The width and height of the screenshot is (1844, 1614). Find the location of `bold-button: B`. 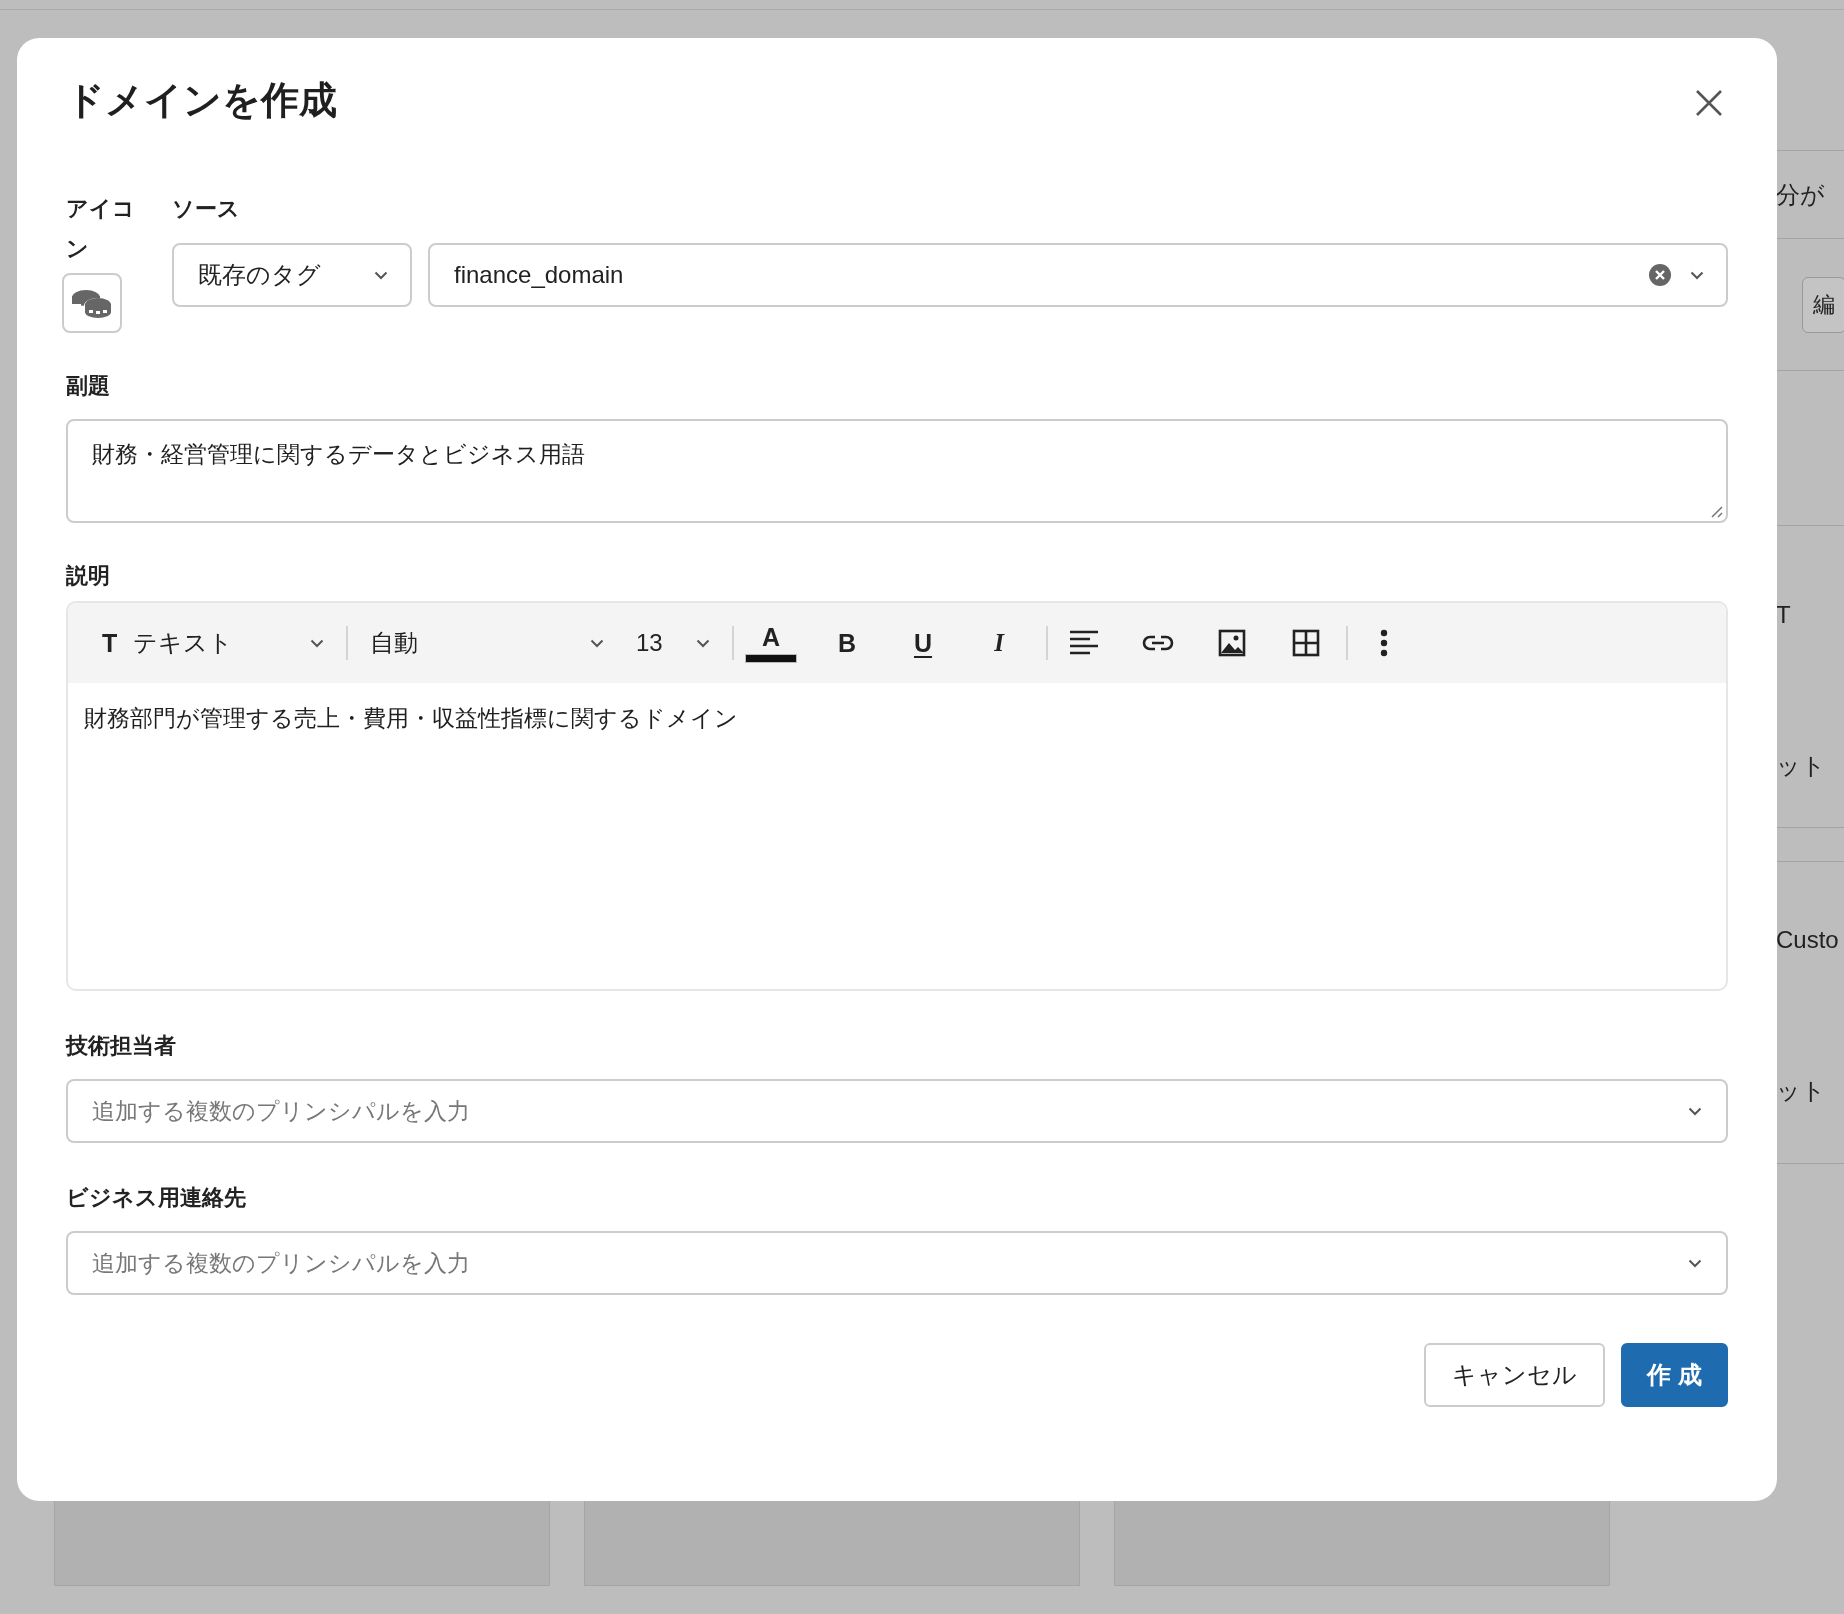

bold-button: B is located at coordinates (847, 643).